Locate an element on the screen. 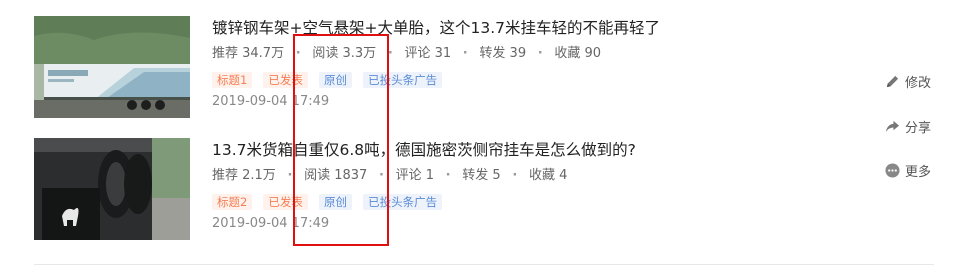 Image resolution: width=973 pixels, height=274 pixels. edit-button: 修改 is located at coordinates (908, 81).